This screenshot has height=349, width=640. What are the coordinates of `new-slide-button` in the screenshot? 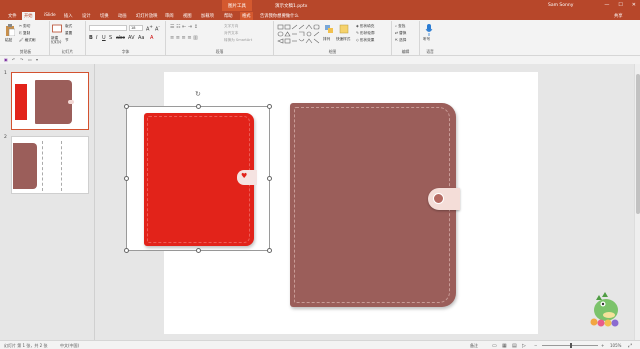 It's located at (57, 29).